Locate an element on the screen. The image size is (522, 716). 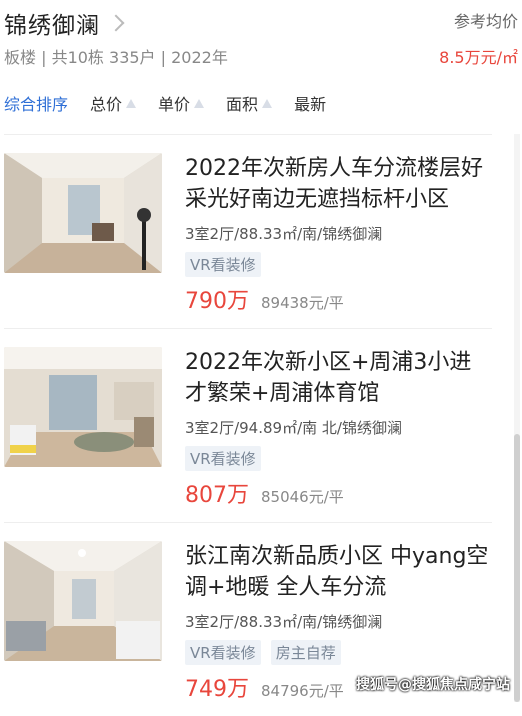
scrollbar is located at coordinates (517, 418).